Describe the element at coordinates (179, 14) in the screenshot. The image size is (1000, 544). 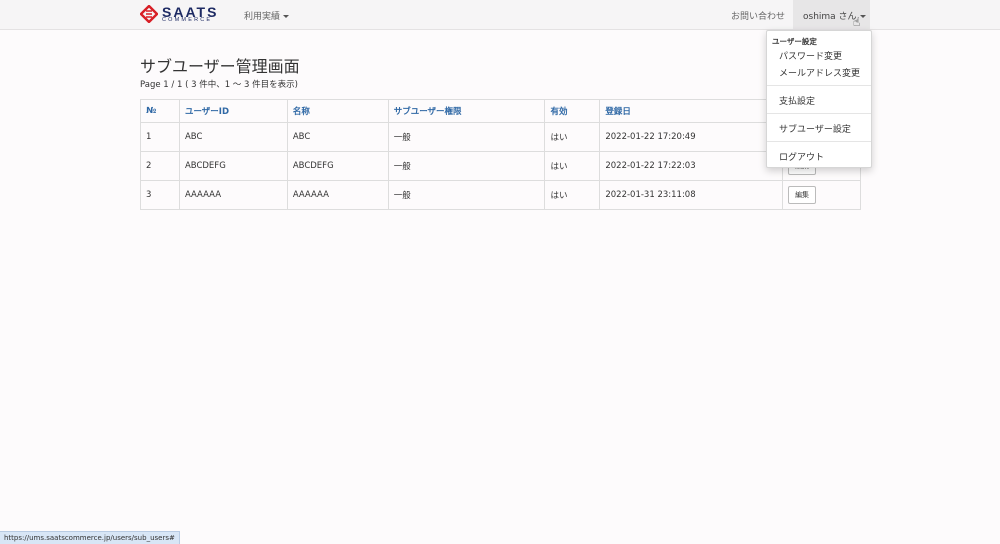
I see `saats-logo: SAATS COMMERCE` at that location.